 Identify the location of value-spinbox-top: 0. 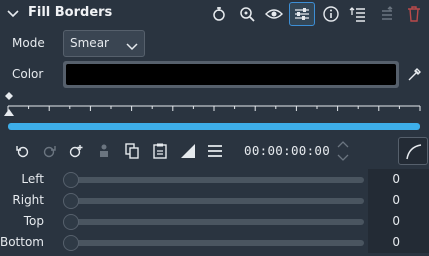
(398, 221).